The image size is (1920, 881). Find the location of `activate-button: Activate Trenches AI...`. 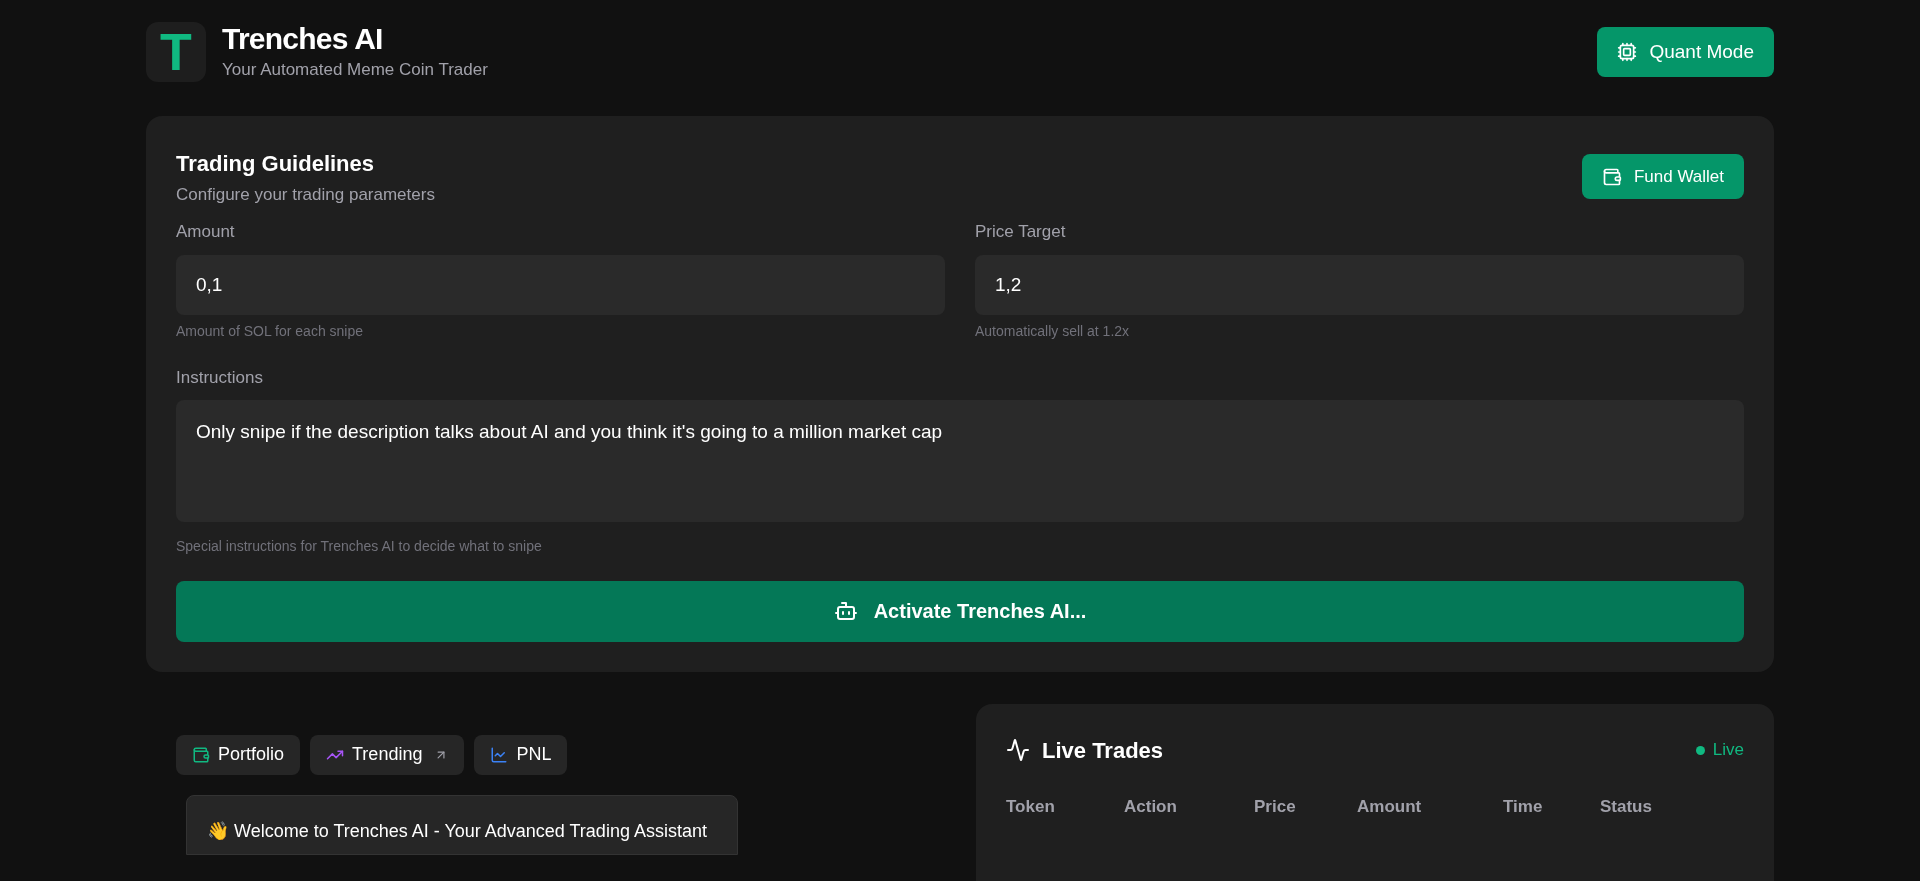

activate-button: Activate Trenches AI... is located at coordinates (960, 611).